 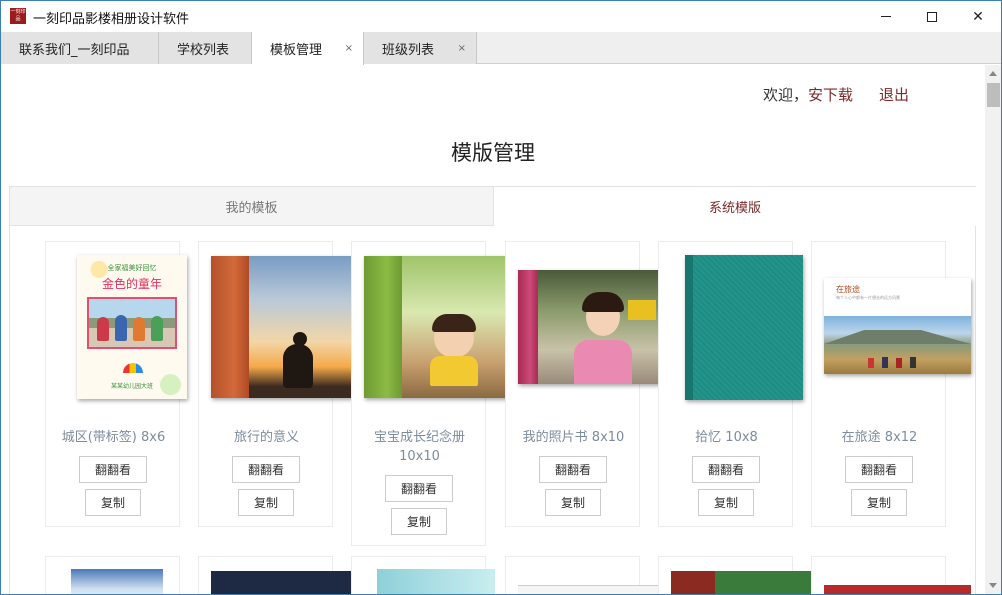 I want to click on template-card: 我的照片书 8x10 翻翻看 复制, so click(x=585, y=384).